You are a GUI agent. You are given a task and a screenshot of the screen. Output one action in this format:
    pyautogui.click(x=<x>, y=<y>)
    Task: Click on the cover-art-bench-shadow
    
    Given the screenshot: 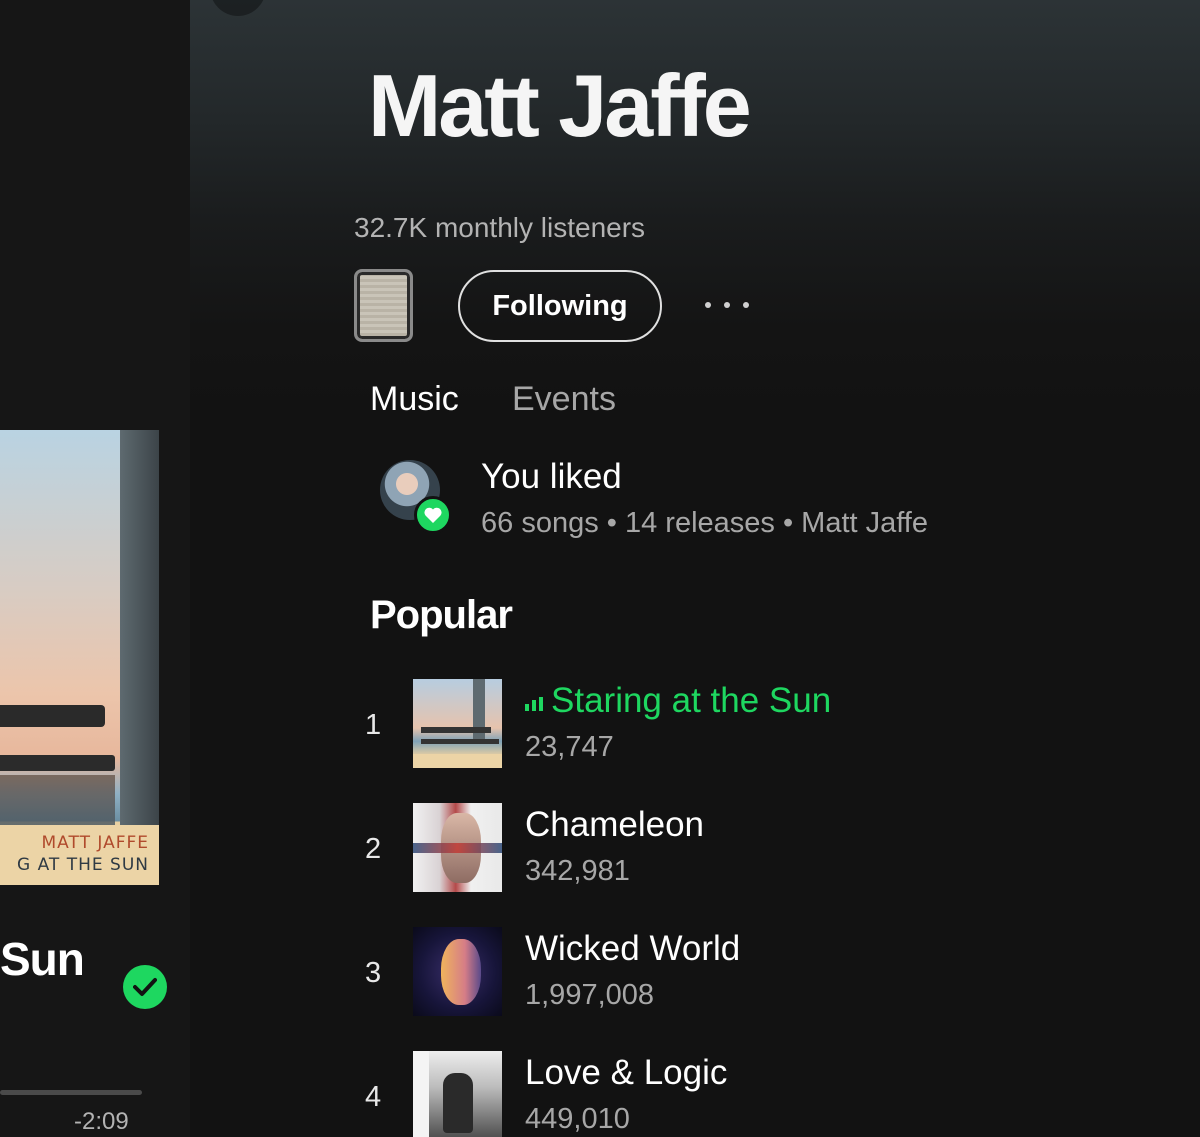 What is the action you would take?
    pyautogui.click(x=57, y=800)
    